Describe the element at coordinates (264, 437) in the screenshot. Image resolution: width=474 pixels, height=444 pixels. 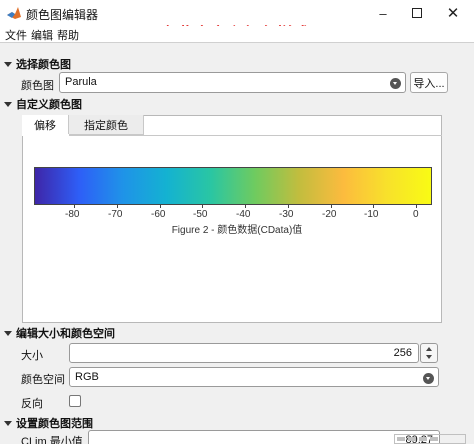
I see `clim-min-input: -89.27` at that location.